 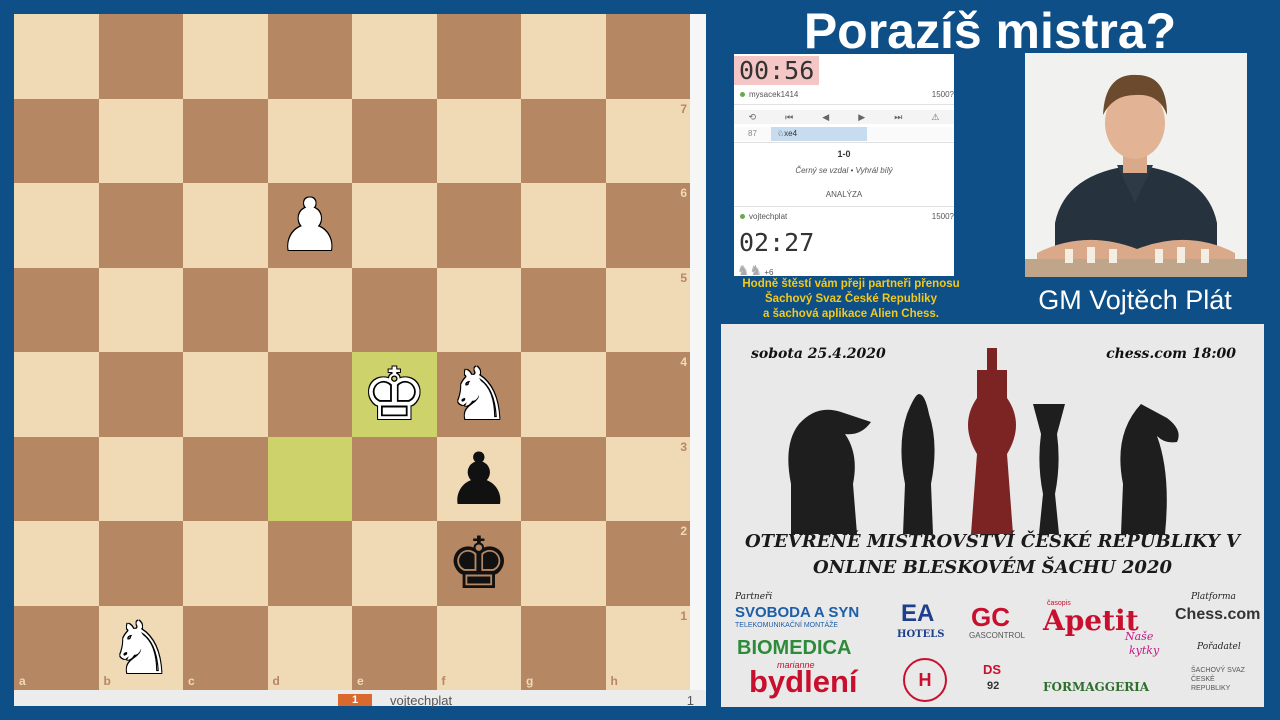 I want to click on rank-label: 1, so click(x=683, y=615).